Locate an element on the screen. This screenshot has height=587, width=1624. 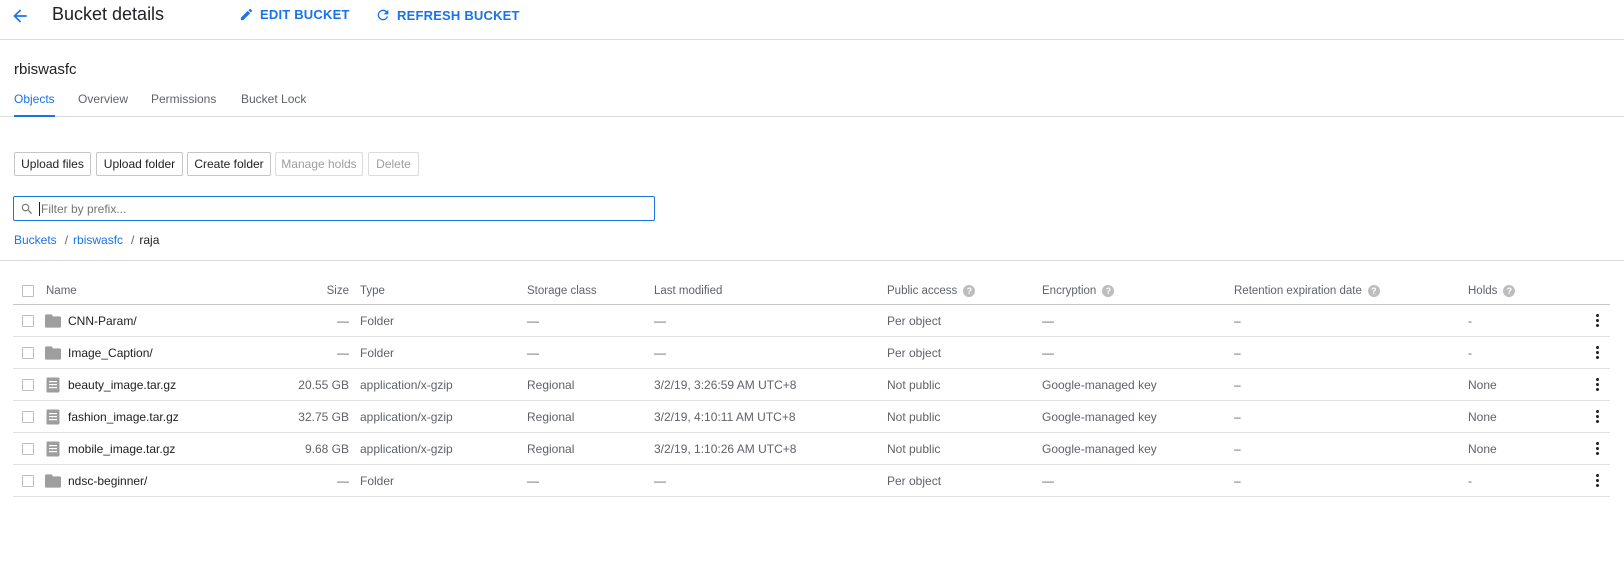
object-storage-class: — is located at coordinates (533, 352).